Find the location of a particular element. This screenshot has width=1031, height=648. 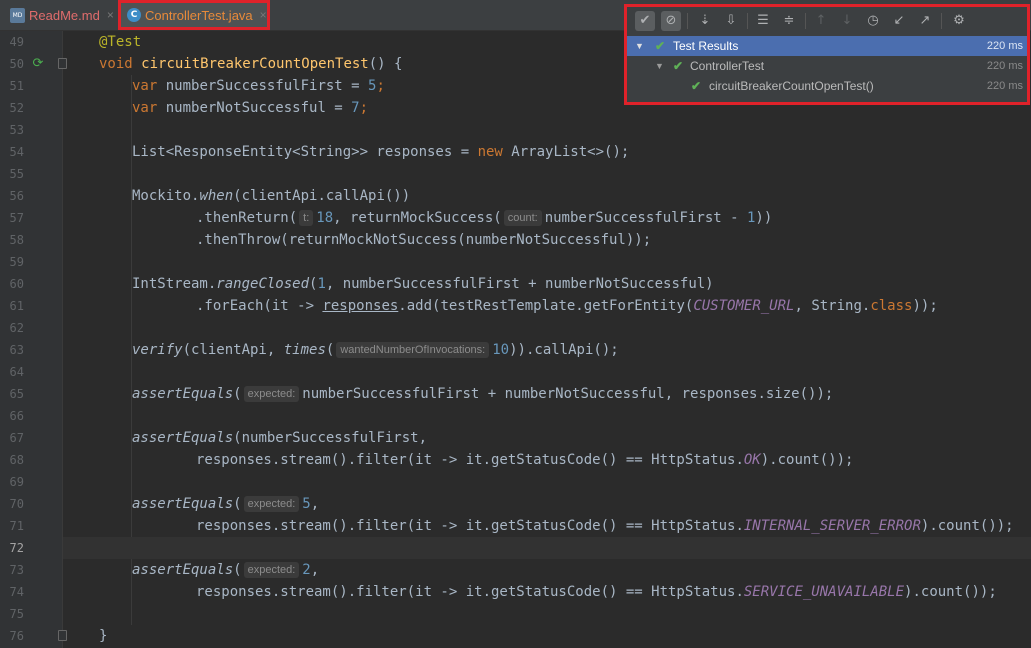

line-number: 65 is located at coordinates (16, 394).